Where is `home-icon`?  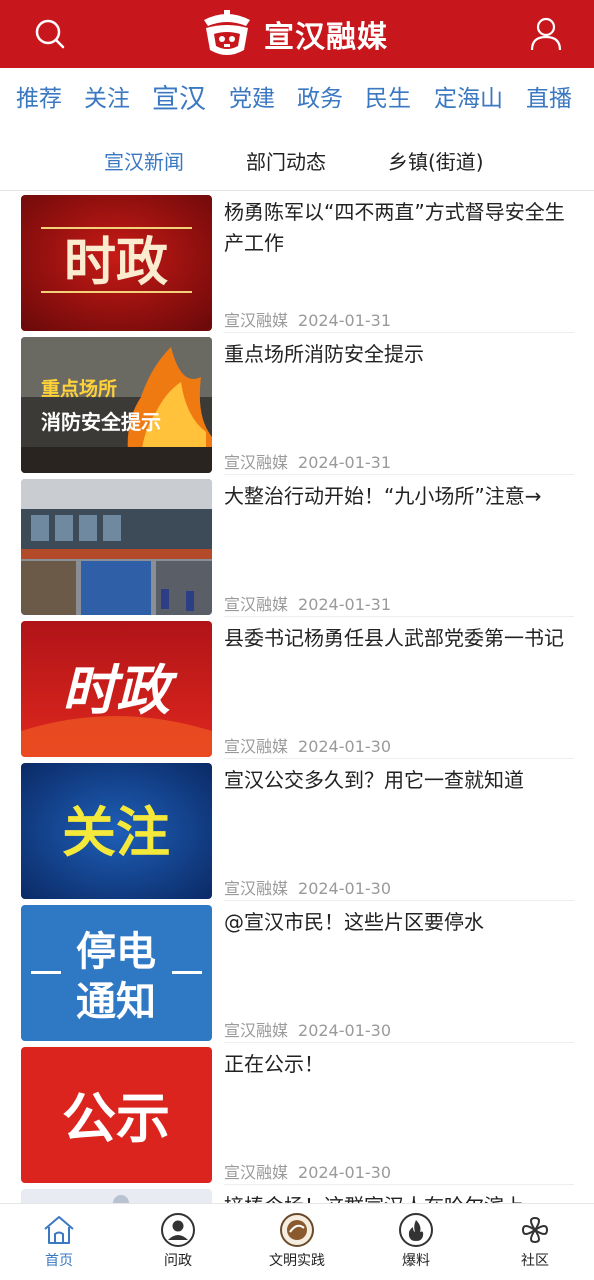
home-icon is located at coordinates (59, 1230).